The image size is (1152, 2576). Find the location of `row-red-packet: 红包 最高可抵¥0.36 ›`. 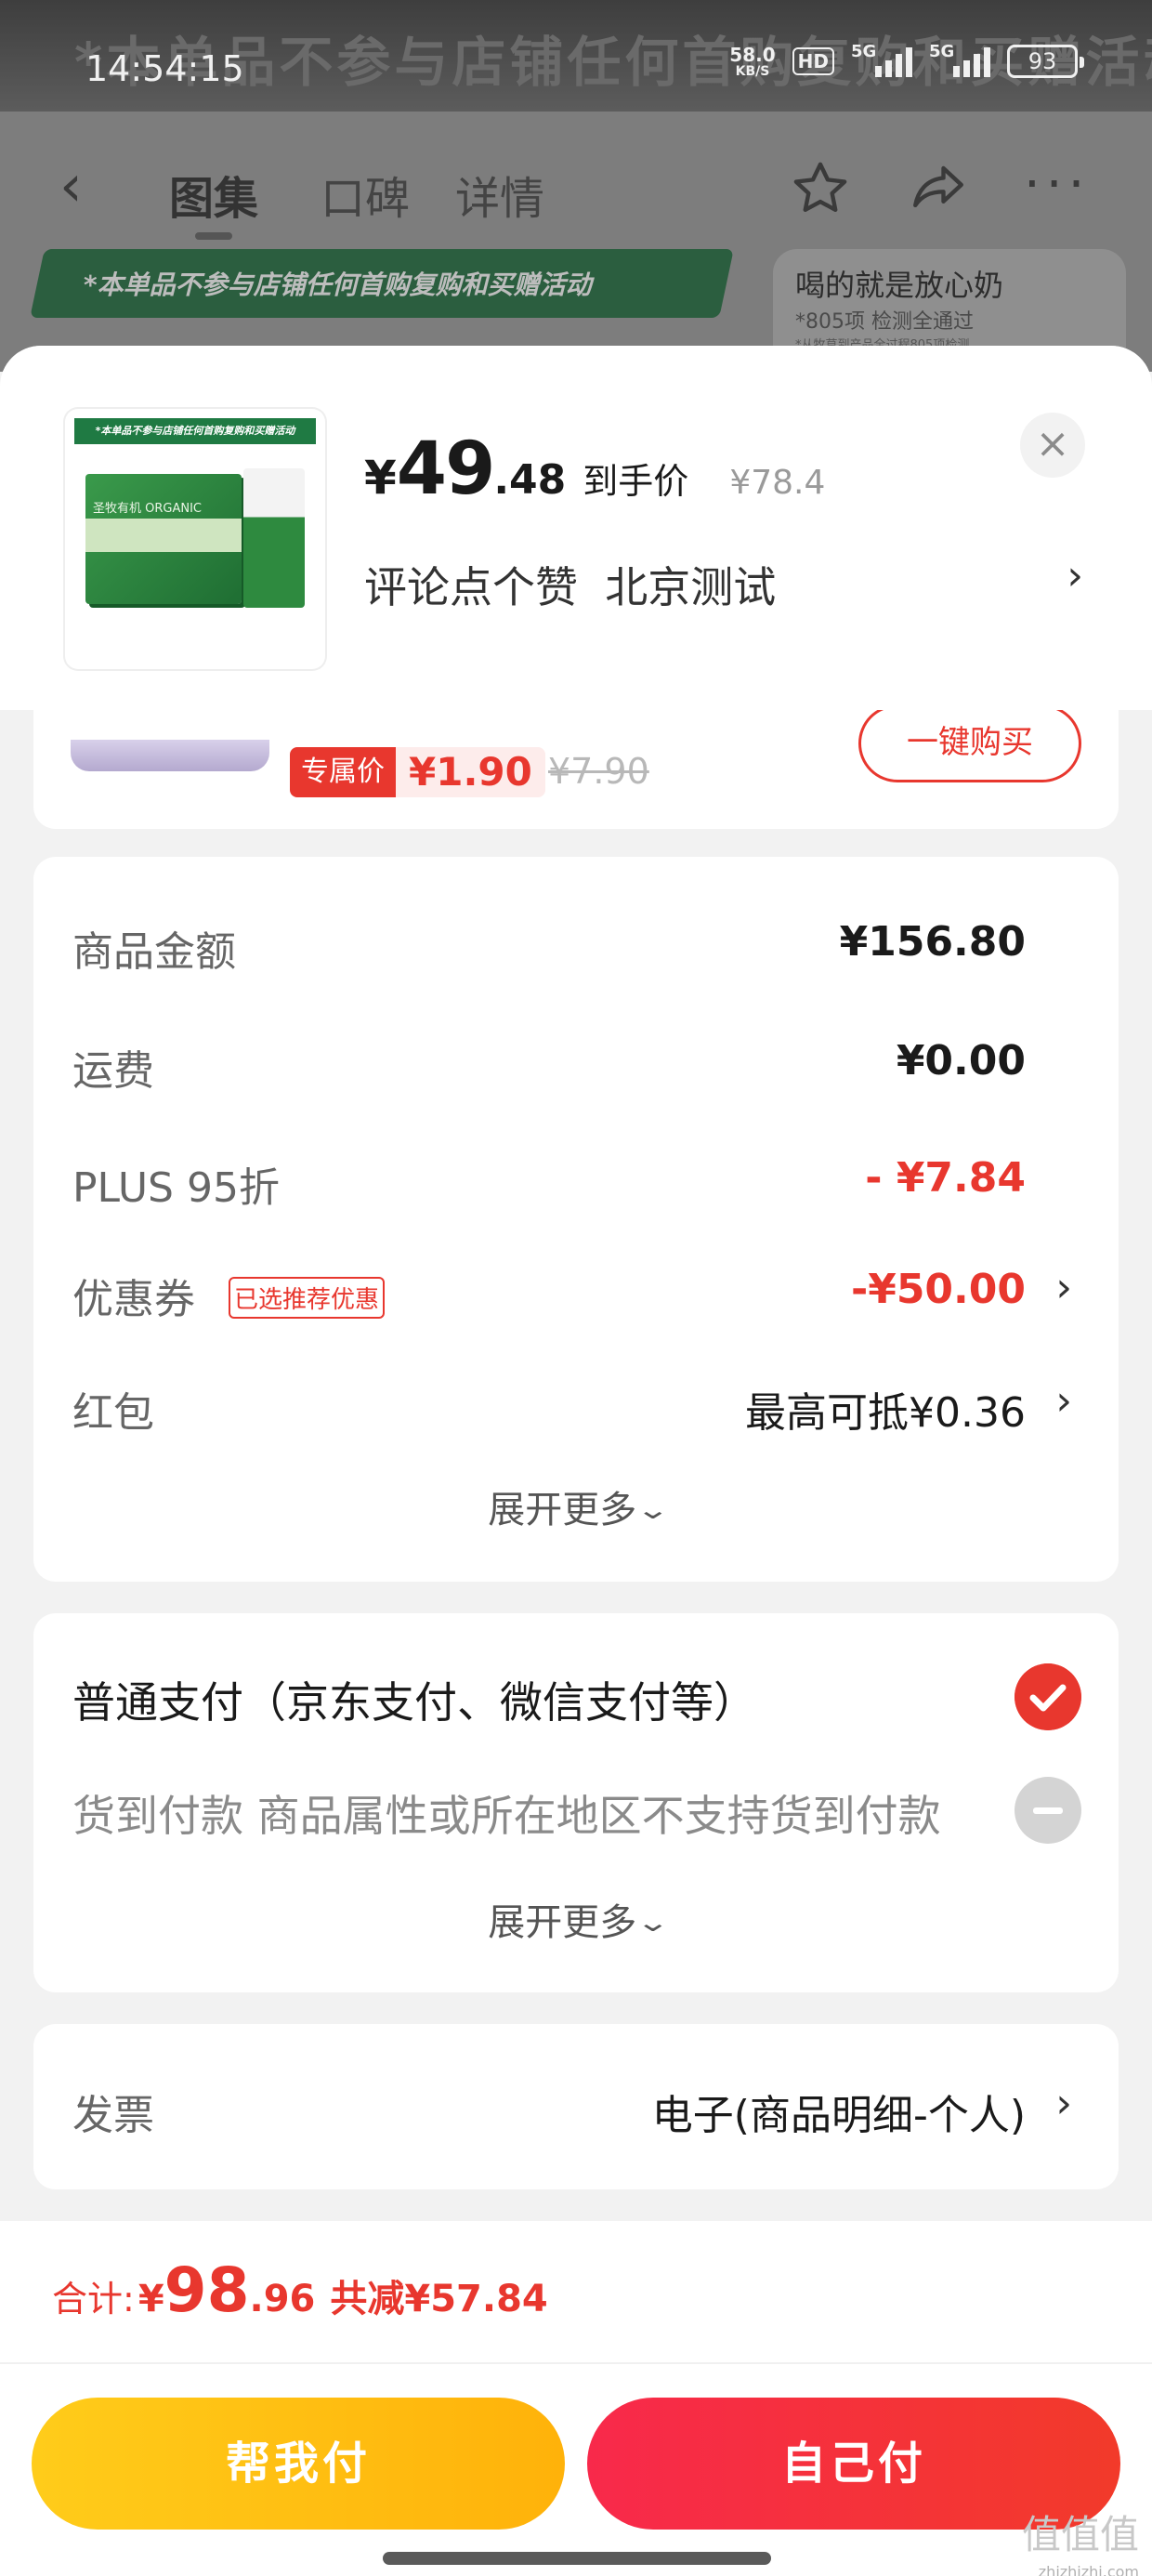

row-red-packet: 红包 最高可抵¥0.36 › is located at coordinates (572, 1403).